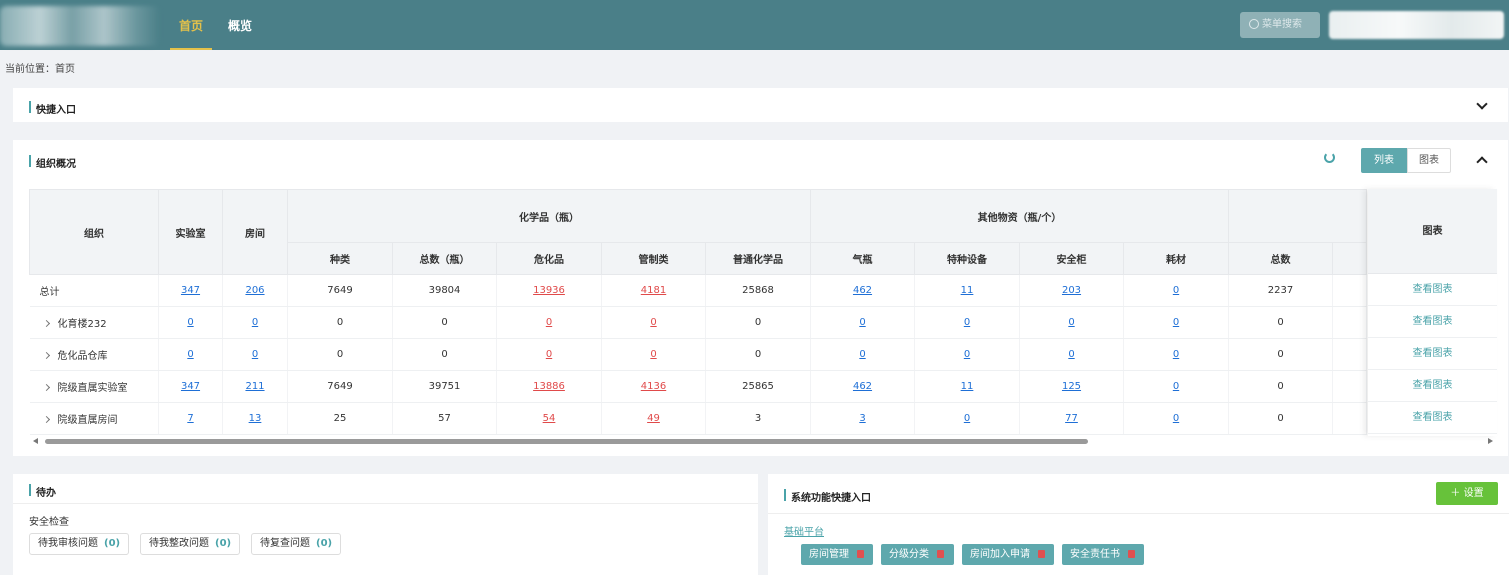 The height and width of the screenshot is (575, 1509). I want to click on nav-tab-home: 首页, so click(191, 25).